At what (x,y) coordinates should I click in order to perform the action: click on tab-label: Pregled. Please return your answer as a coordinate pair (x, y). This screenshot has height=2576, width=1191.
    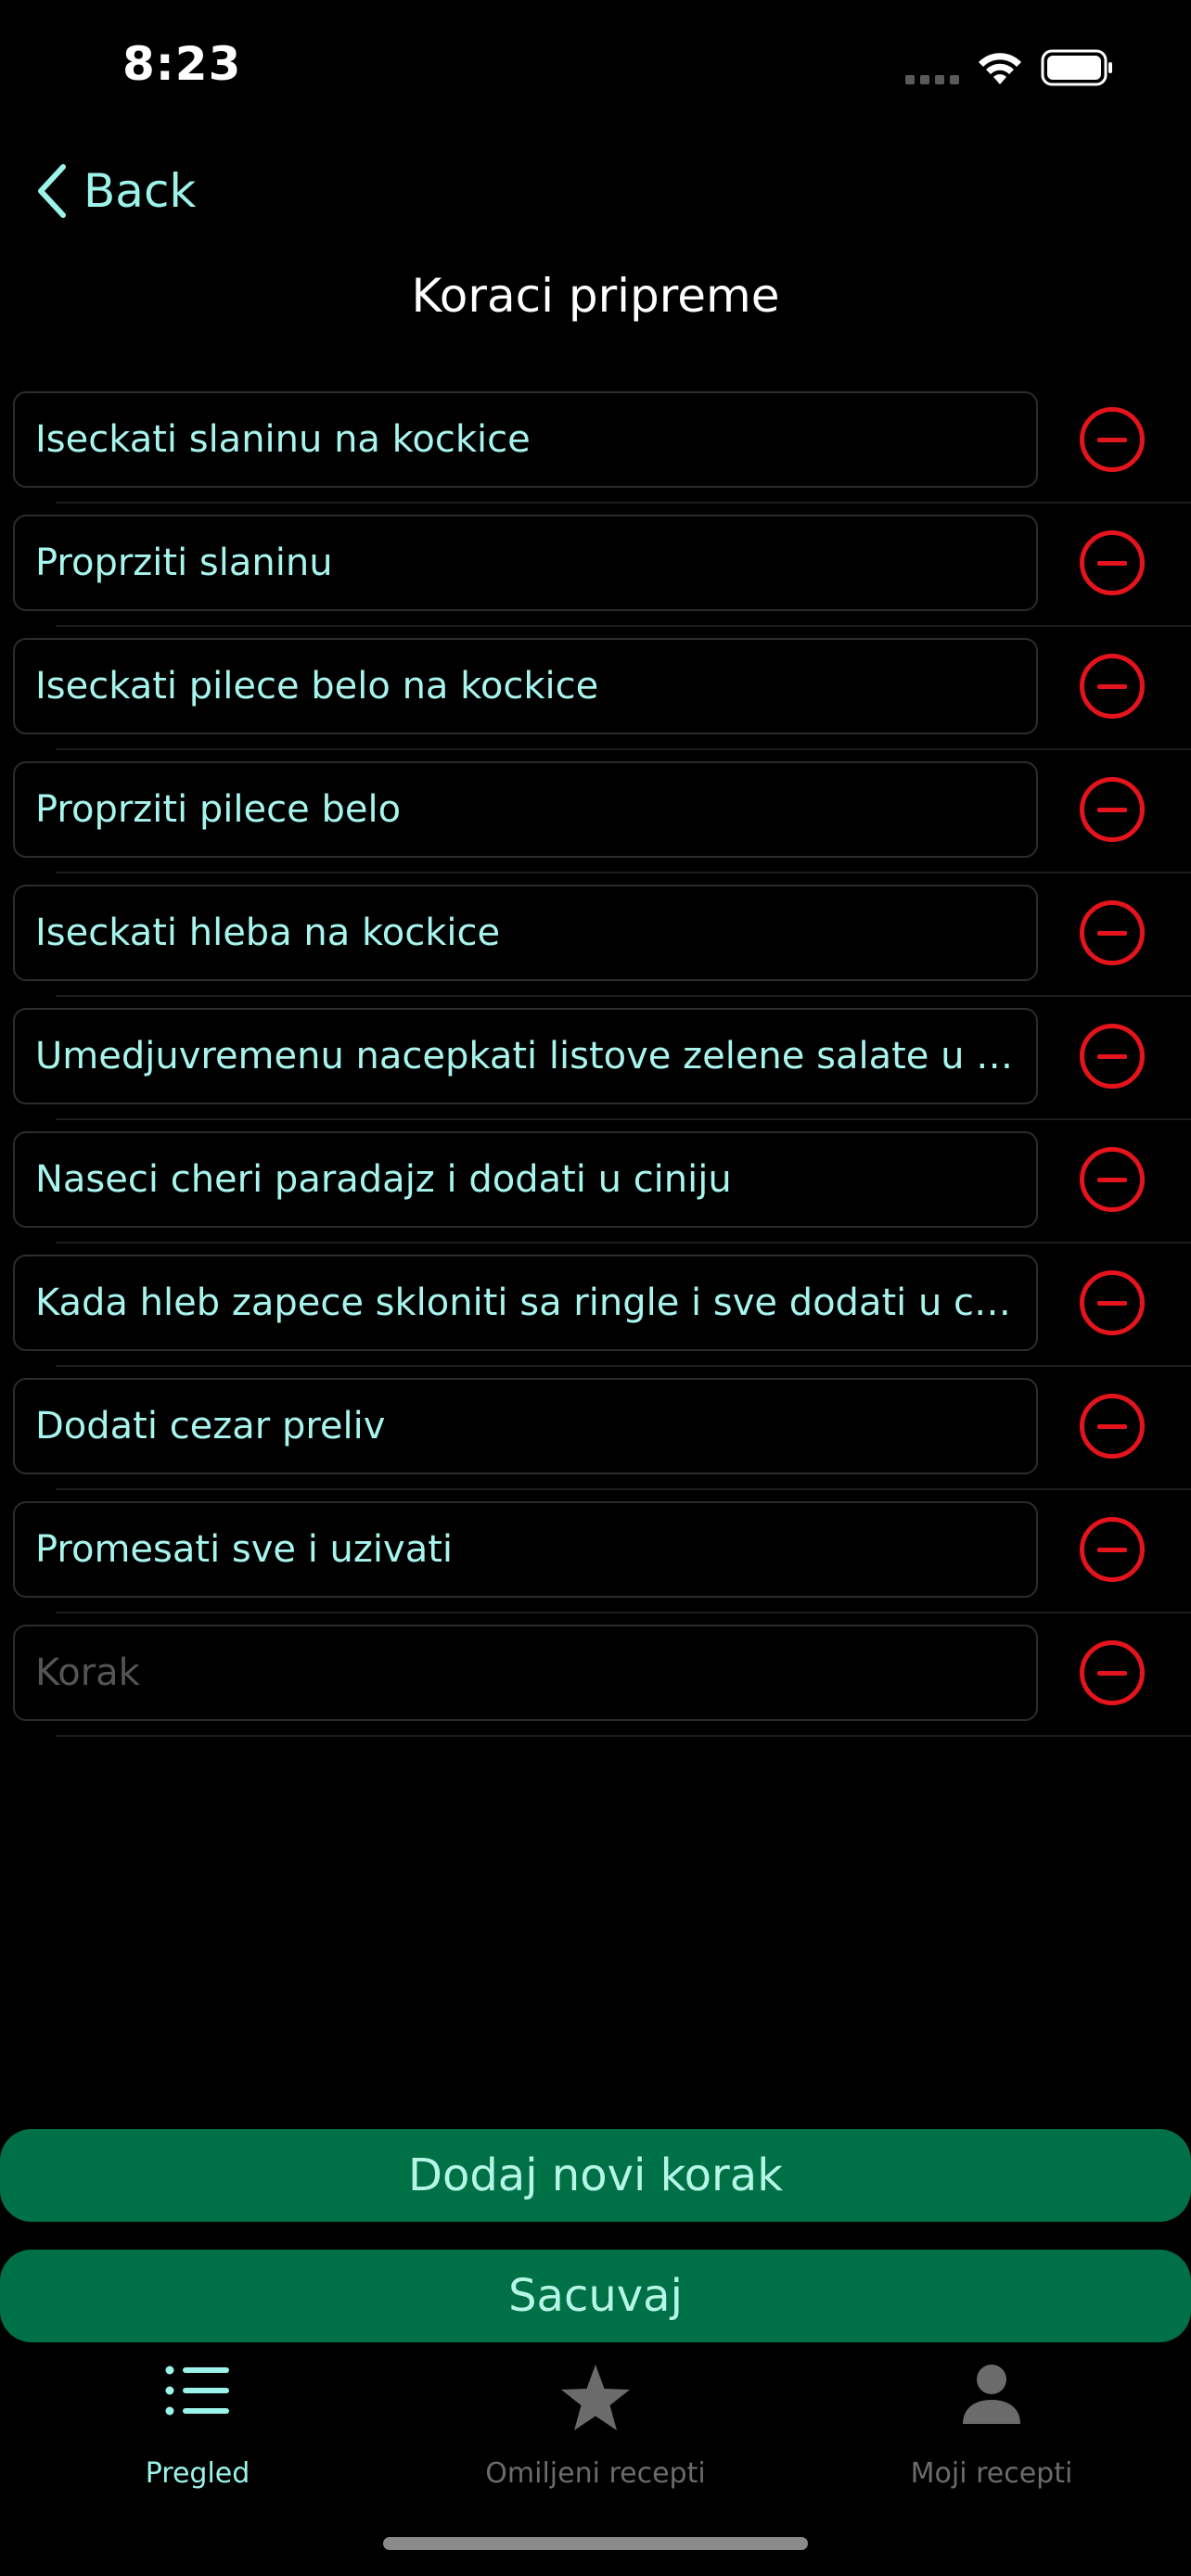
    Looking at the image, I should click on (197, 2473).